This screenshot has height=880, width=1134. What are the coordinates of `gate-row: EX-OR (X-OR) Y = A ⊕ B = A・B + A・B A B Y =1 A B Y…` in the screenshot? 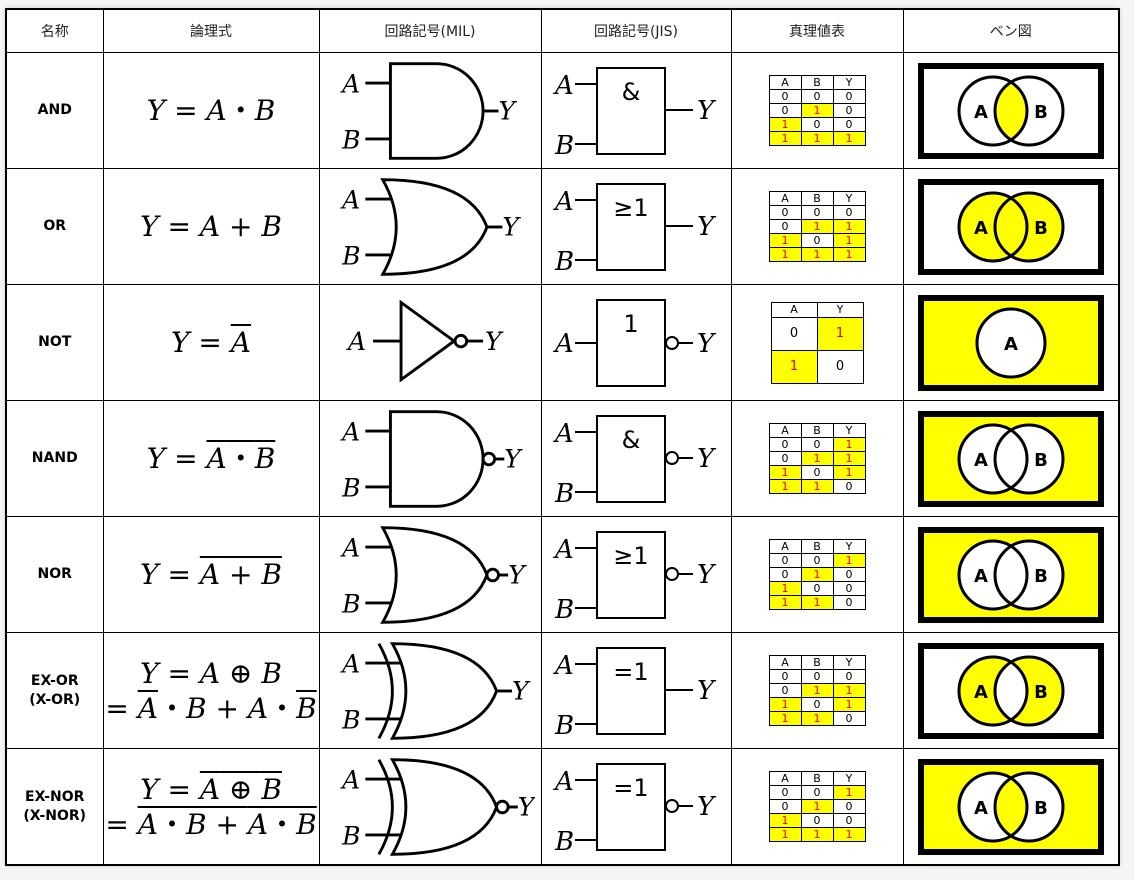 It's located at (562, 690).